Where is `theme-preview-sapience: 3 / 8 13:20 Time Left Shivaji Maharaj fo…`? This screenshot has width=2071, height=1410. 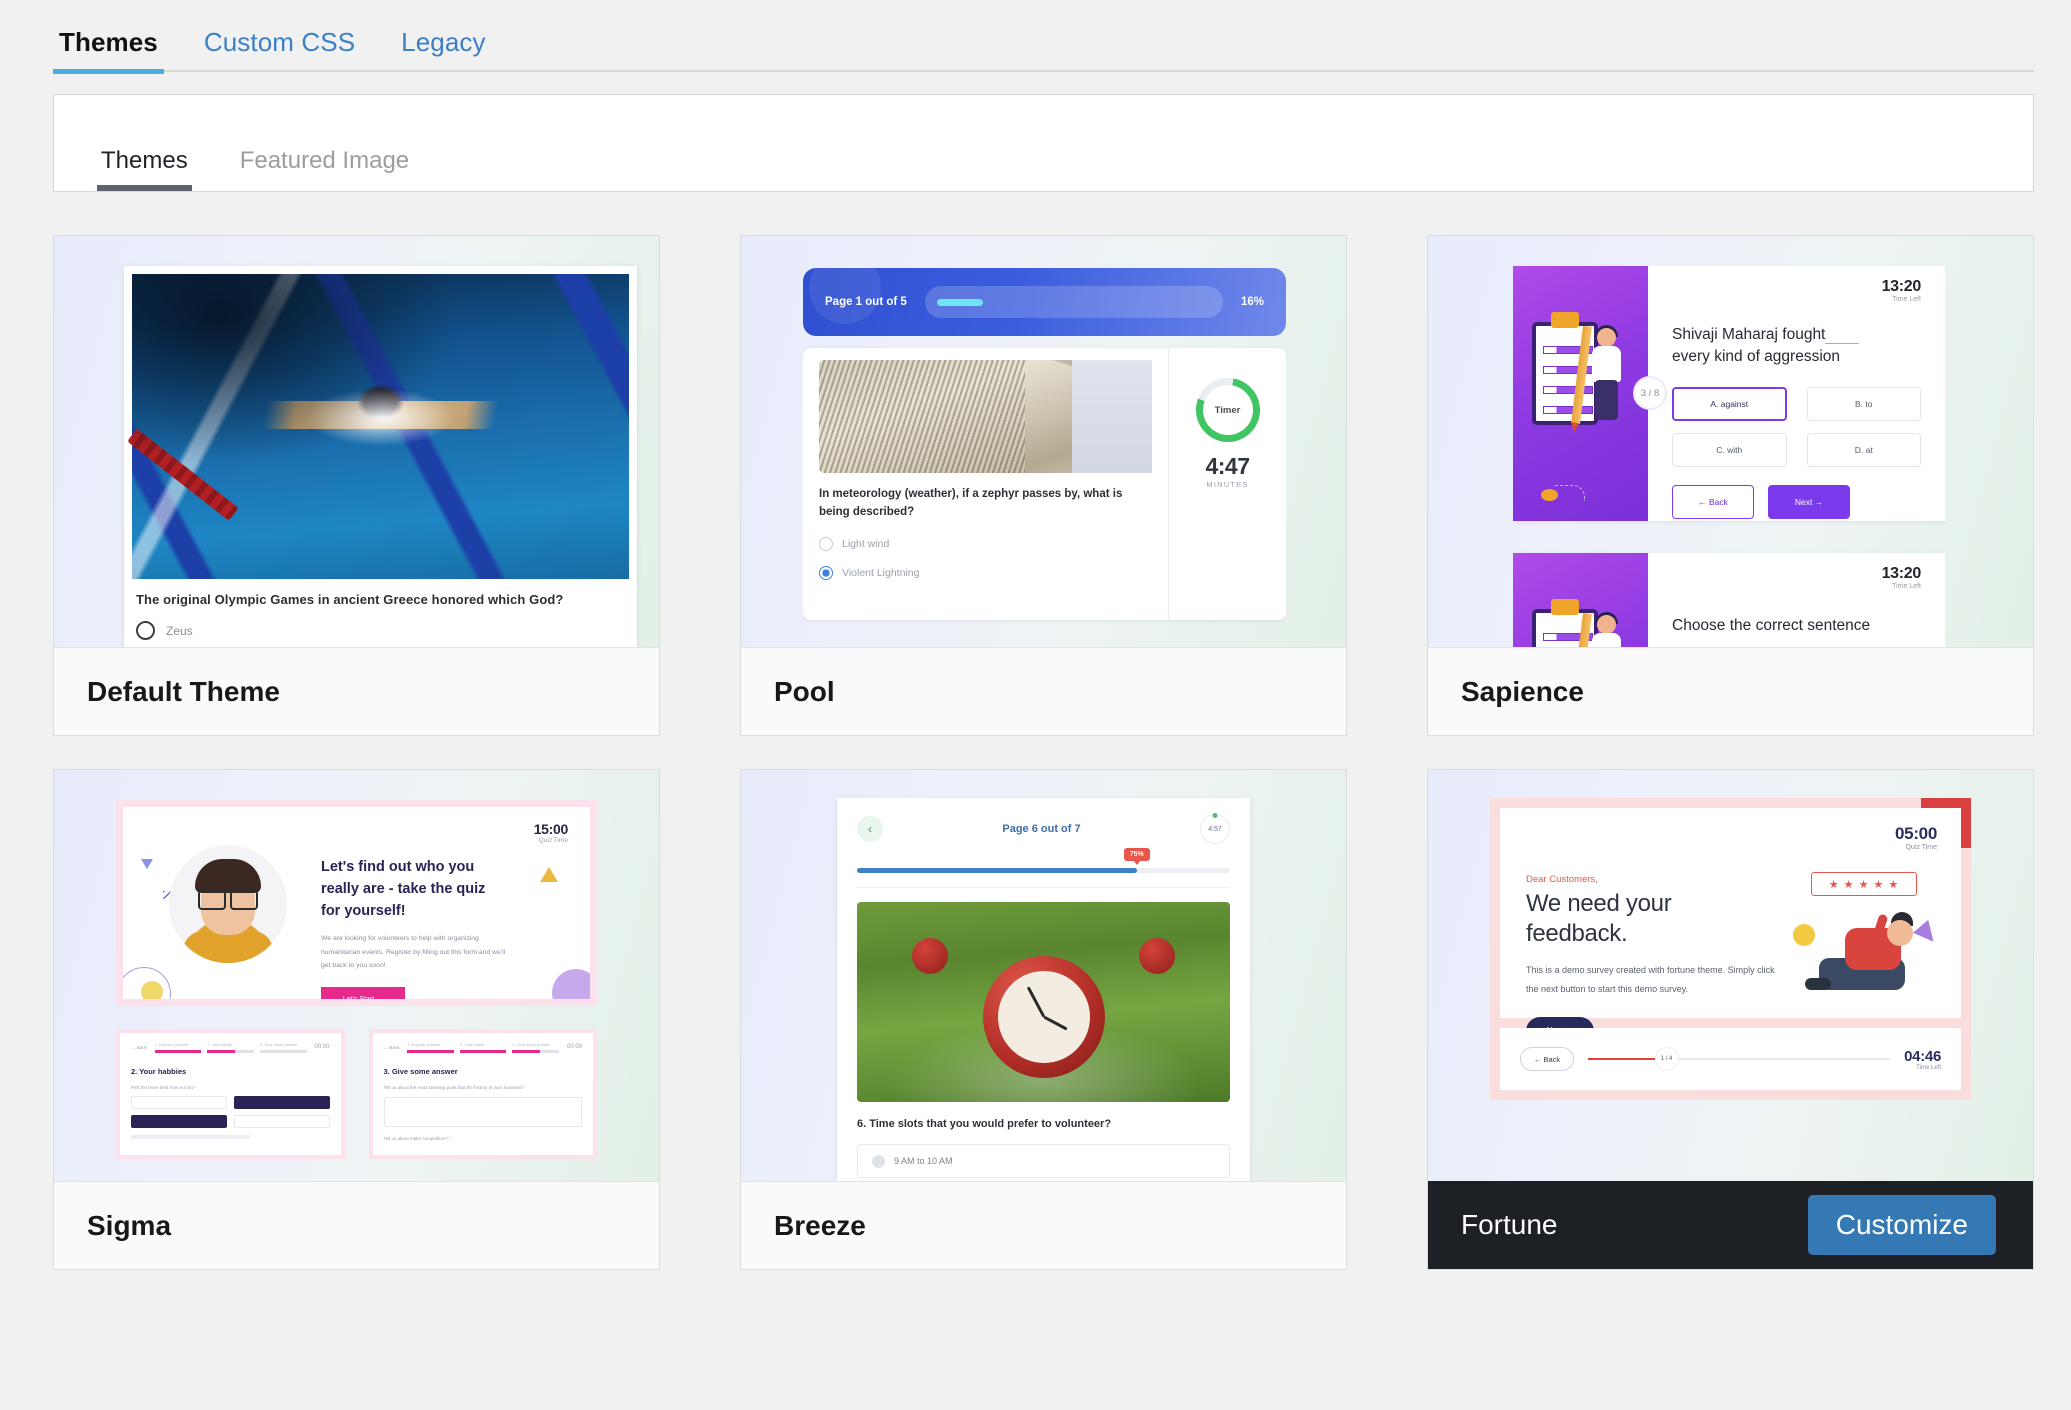
theme-preview-sapience: 3 / 8 13:20 Time Left Shivaji Maharaj fo… is located at coordinates (1730, 441).